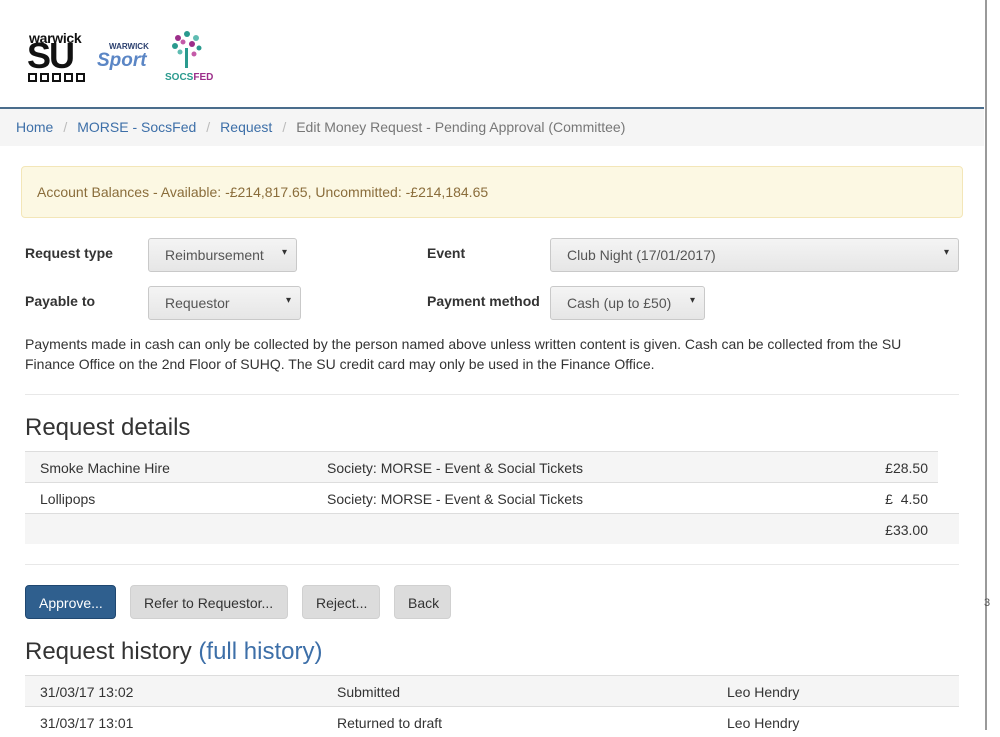  What do you see at coordinates (390, 723) in the screenshot?
I see `history-action: Returned to draft` at bounding box center [390, 723].